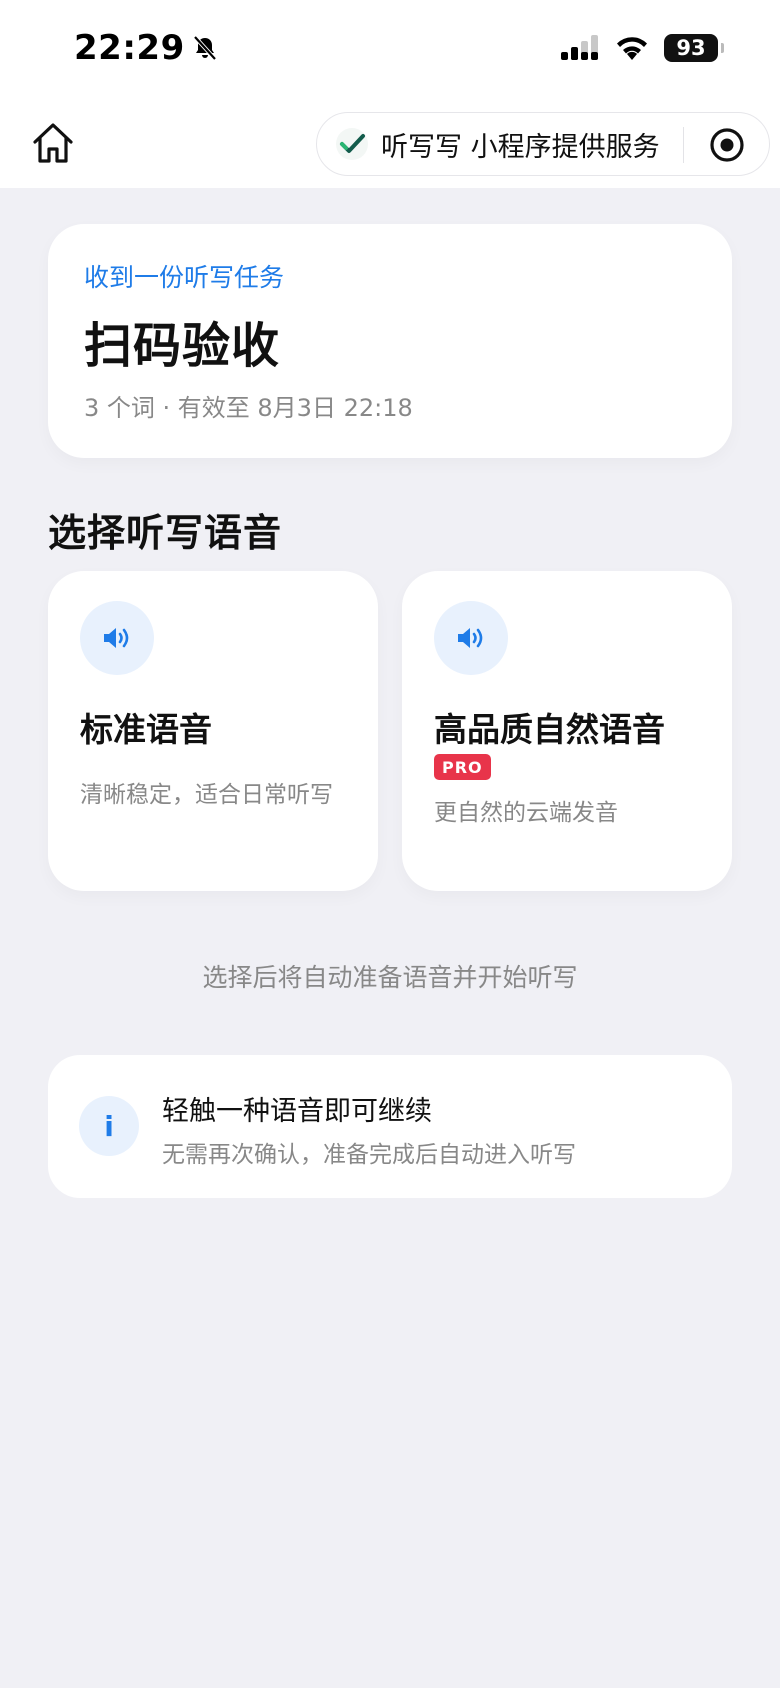 The width and height of the screenshot is (780, 1688). What do you see at coordinates (206, 795) in the screenshot?
I see `voice-desc: 清晰稳定，适合日常听写` at bounding box center [206, 795].